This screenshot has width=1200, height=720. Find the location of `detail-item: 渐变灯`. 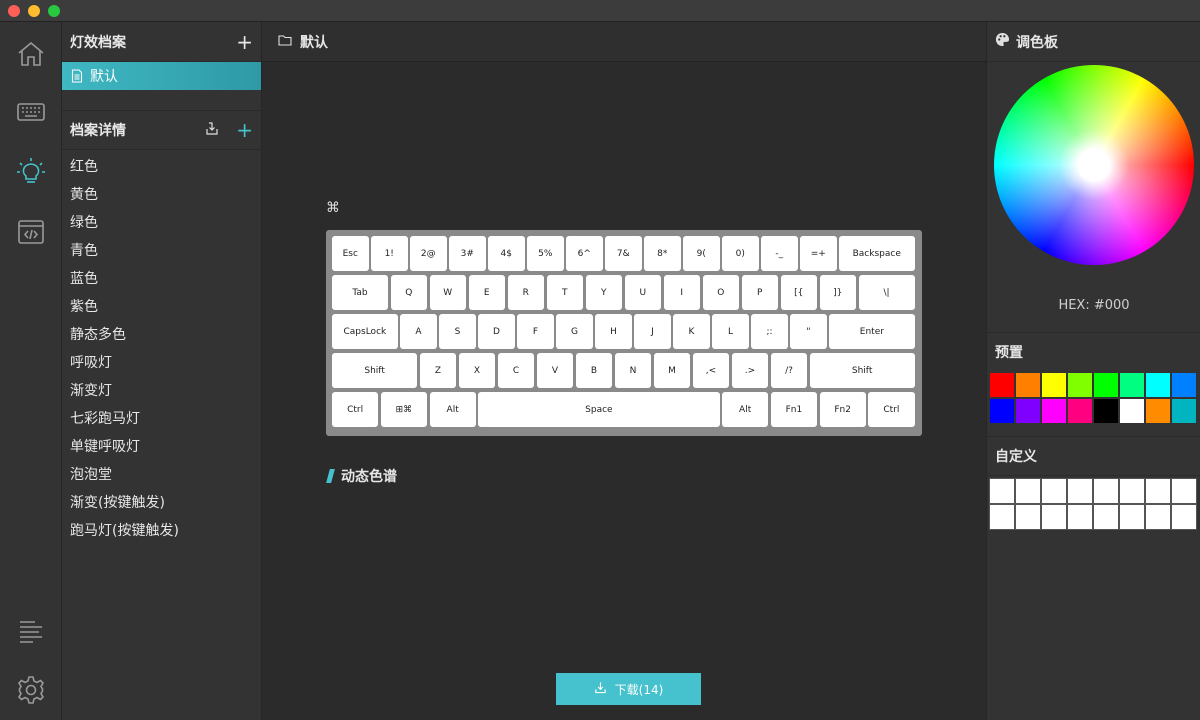

detail-item: 渐变灯 is located at coordinates (161, 390).